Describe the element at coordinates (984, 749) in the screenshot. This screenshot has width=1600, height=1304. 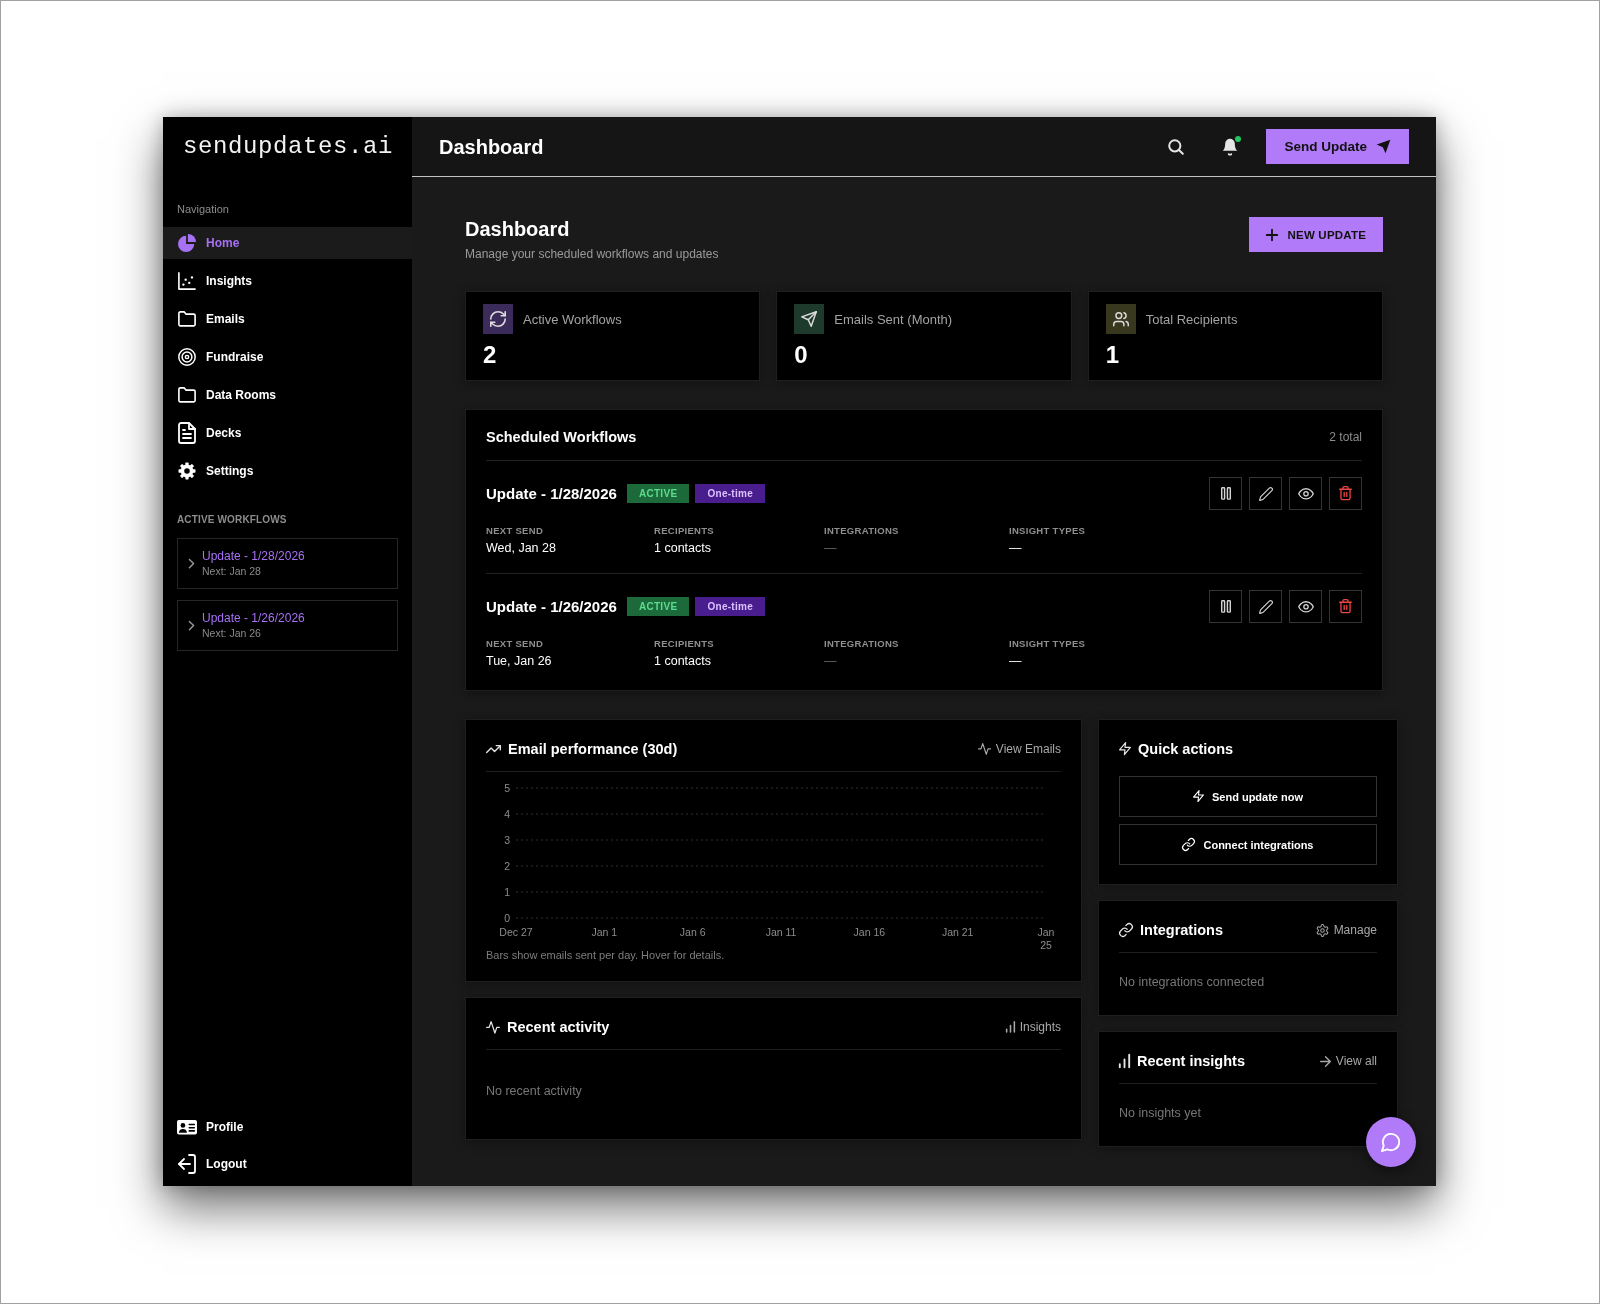
I see `pulse-icon` at that location.